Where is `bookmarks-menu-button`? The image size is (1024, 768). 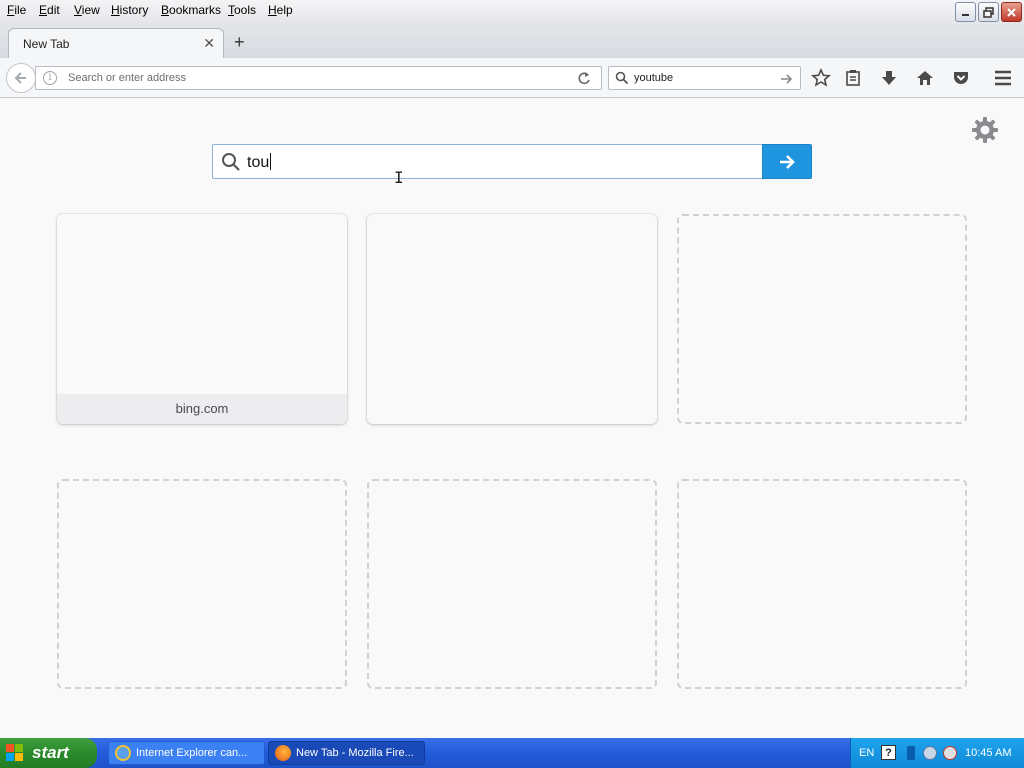
bookmarks-menu-button is located at coordinates (853, 78).